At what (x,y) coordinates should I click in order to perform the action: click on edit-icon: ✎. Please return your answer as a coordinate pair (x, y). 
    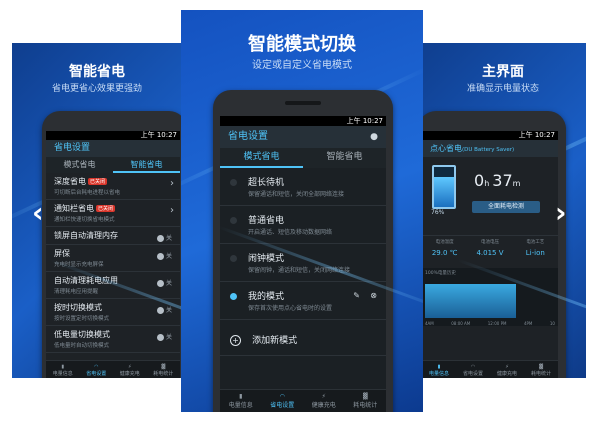
    Looking at the image, I should click on (356, 295).